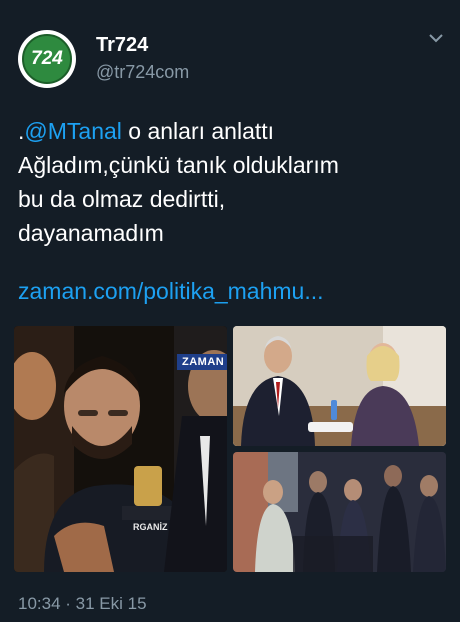 This screenshot has width=460, height=622. What do you see at coordinates (73, 131) in the screenshot?
I see `mention-link: @MTanal` at bounding box center [73, 131].